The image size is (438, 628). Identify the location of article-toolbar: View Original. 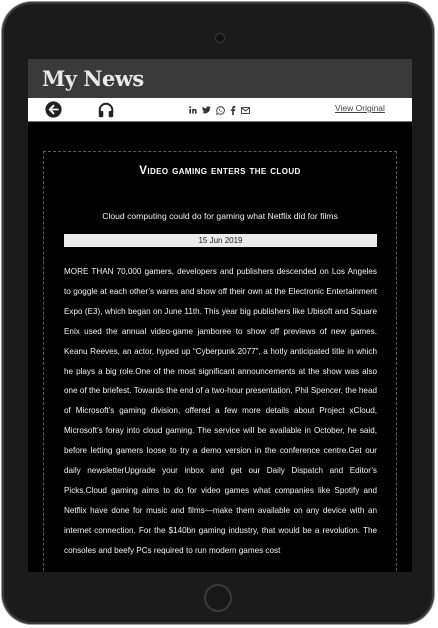
(220, 110).